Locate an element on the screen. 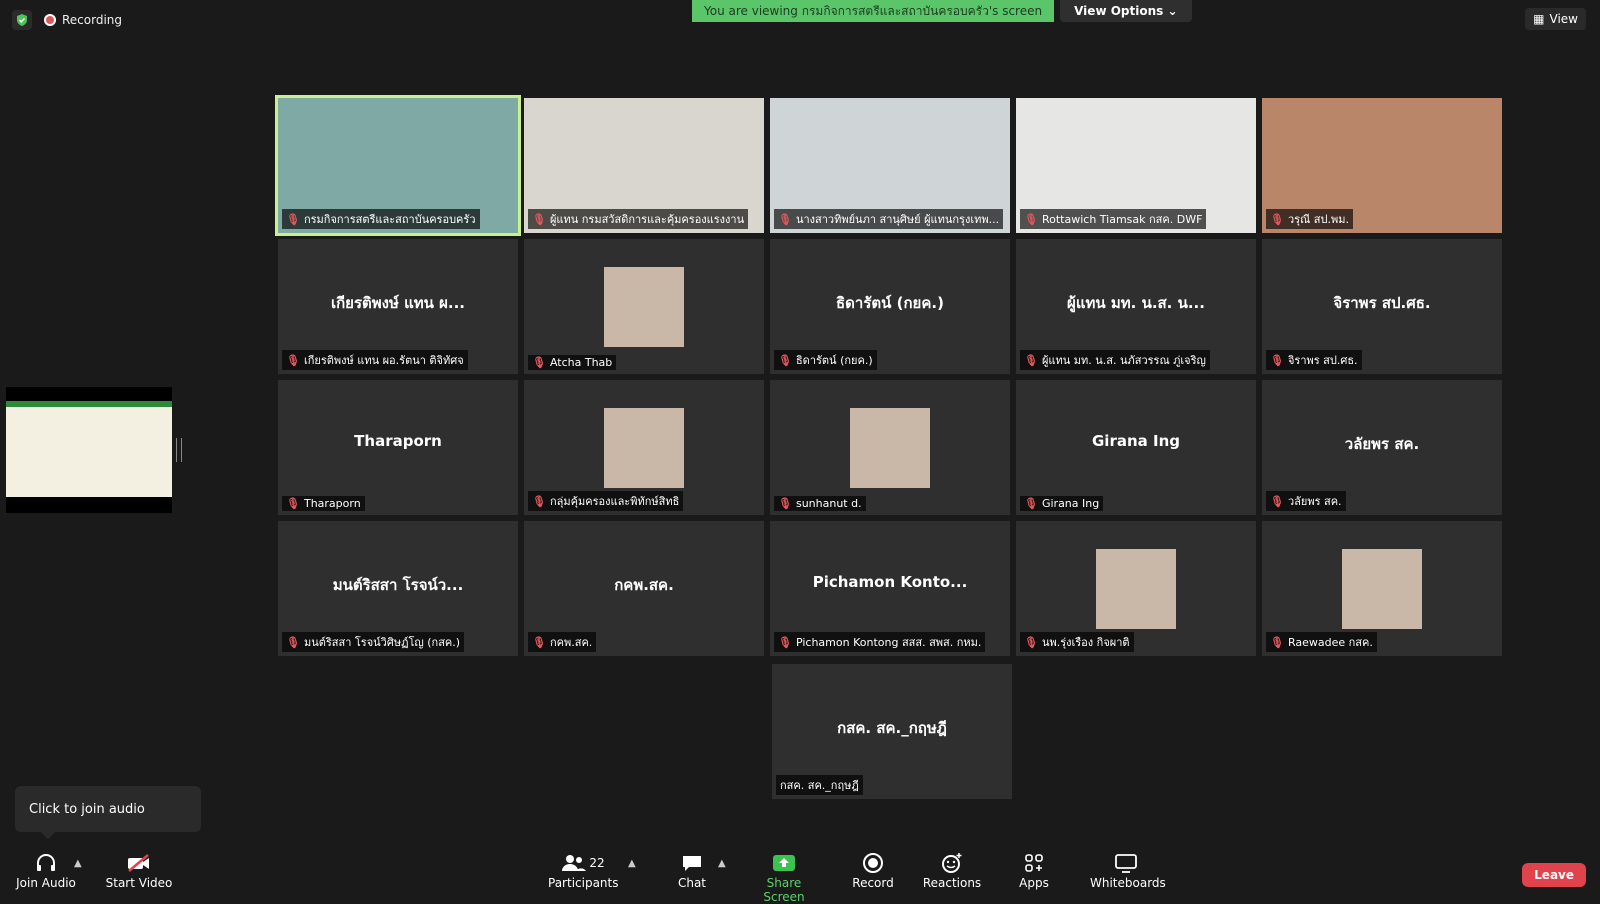  participant-tile: 🎙 กลุ่มคุ้มครองและพิทักษ์สิทธิ is located at coordinates (644, 447).